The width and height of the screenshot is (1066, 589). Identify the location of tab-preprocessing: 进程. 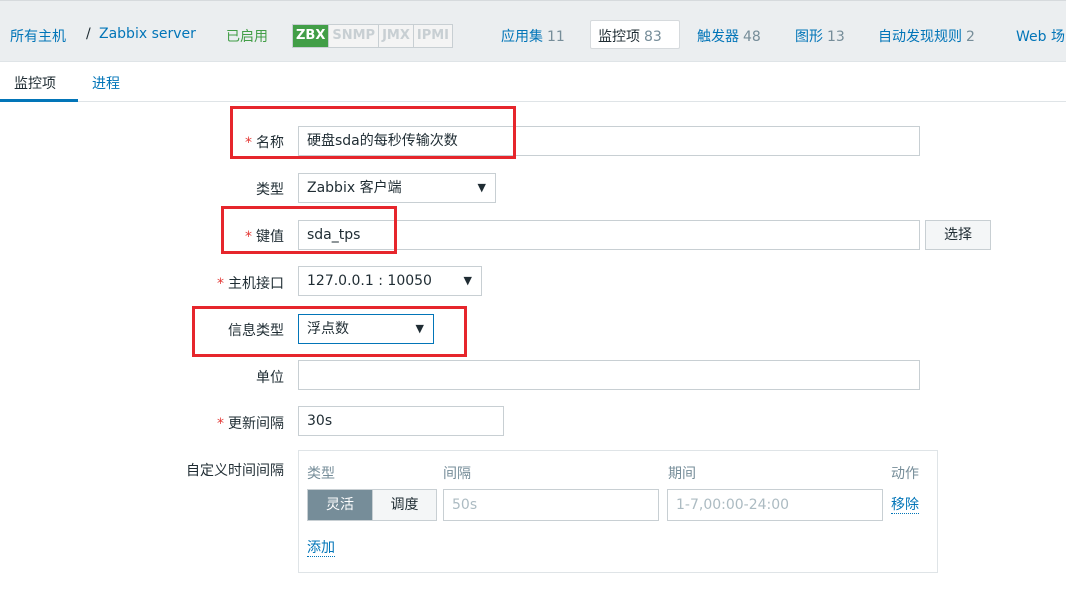
(106, 83).